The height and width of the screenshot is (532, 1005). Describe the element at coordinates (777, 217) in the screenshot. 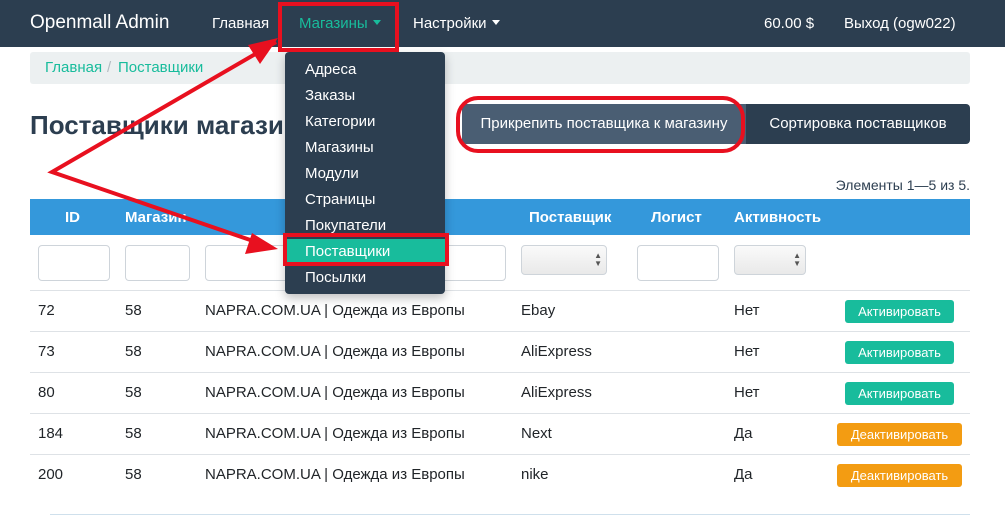

I see `column-header-active: Активность` at that location.